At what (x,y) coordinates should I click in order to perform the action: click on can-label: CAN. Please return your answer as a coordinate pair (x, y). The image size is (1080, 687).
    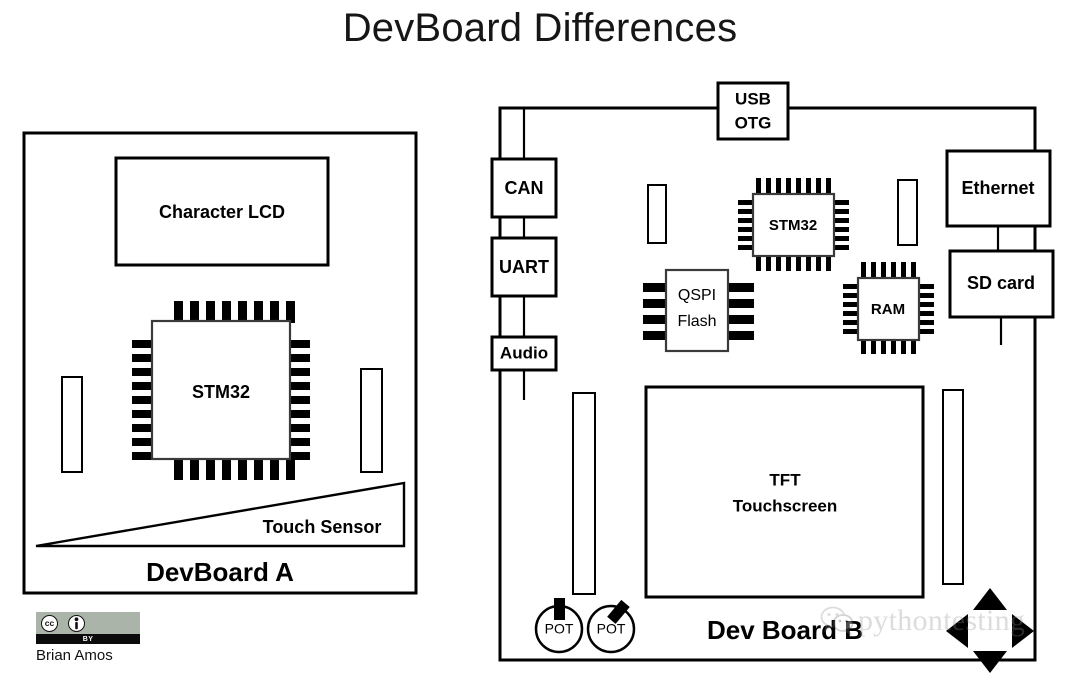
    Looking at the image, I should click on (524, 188).